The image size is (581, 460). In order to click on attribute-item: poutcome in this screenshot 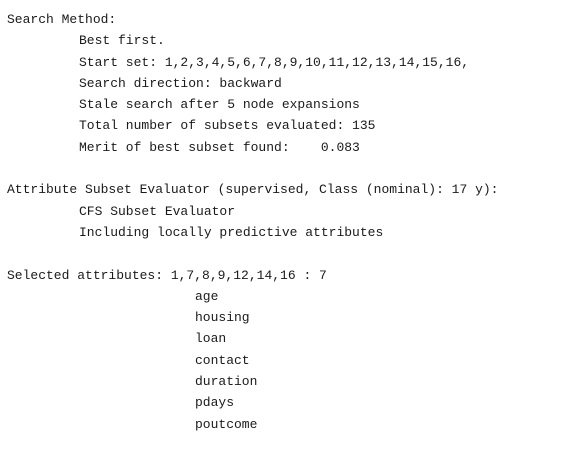, I will do `click(226, 424)`.